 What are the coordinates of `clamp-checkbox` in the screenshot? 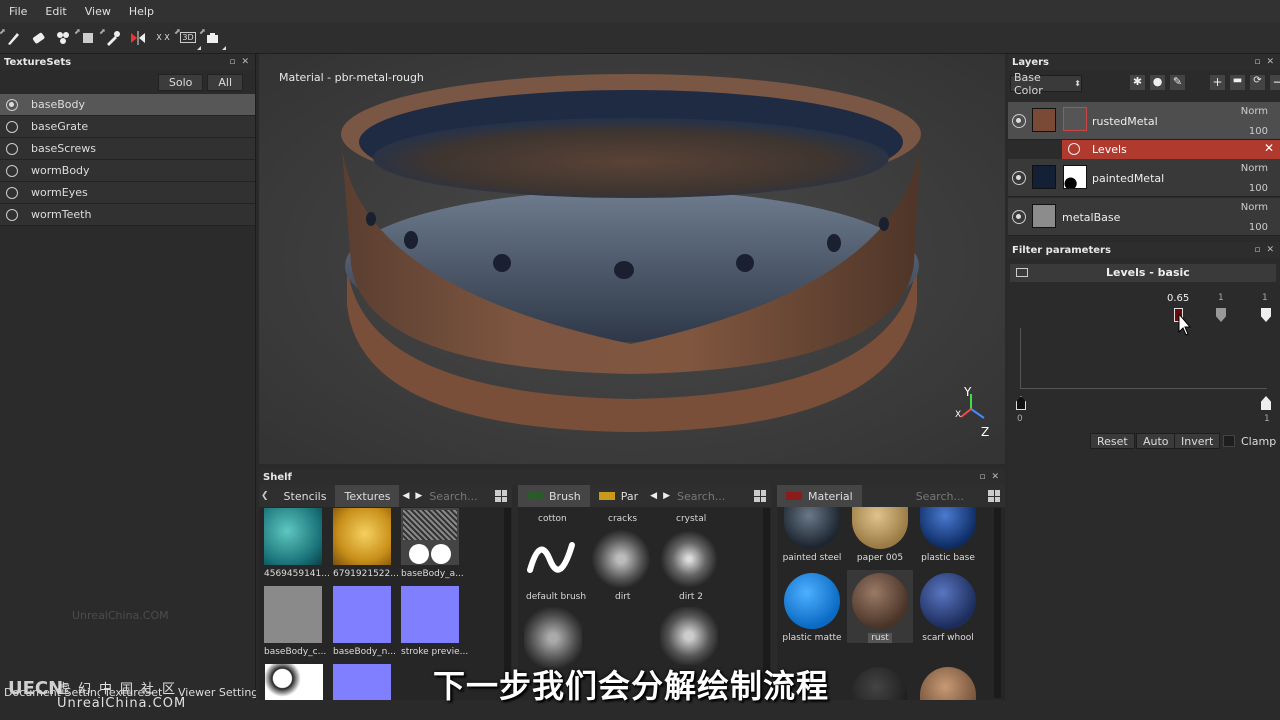 It's located at (1229, 441).